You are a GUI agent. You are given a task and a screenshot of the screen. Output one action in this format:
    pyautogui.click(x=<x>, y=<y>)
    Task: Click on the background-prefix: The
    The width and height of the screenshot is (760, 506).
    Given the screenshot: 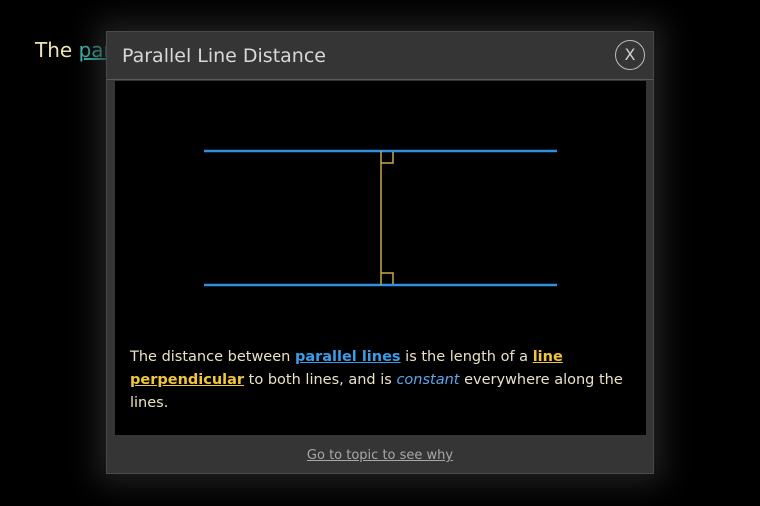 What is the action you would take?
    pyautogui.click(x=54, y=50)
    